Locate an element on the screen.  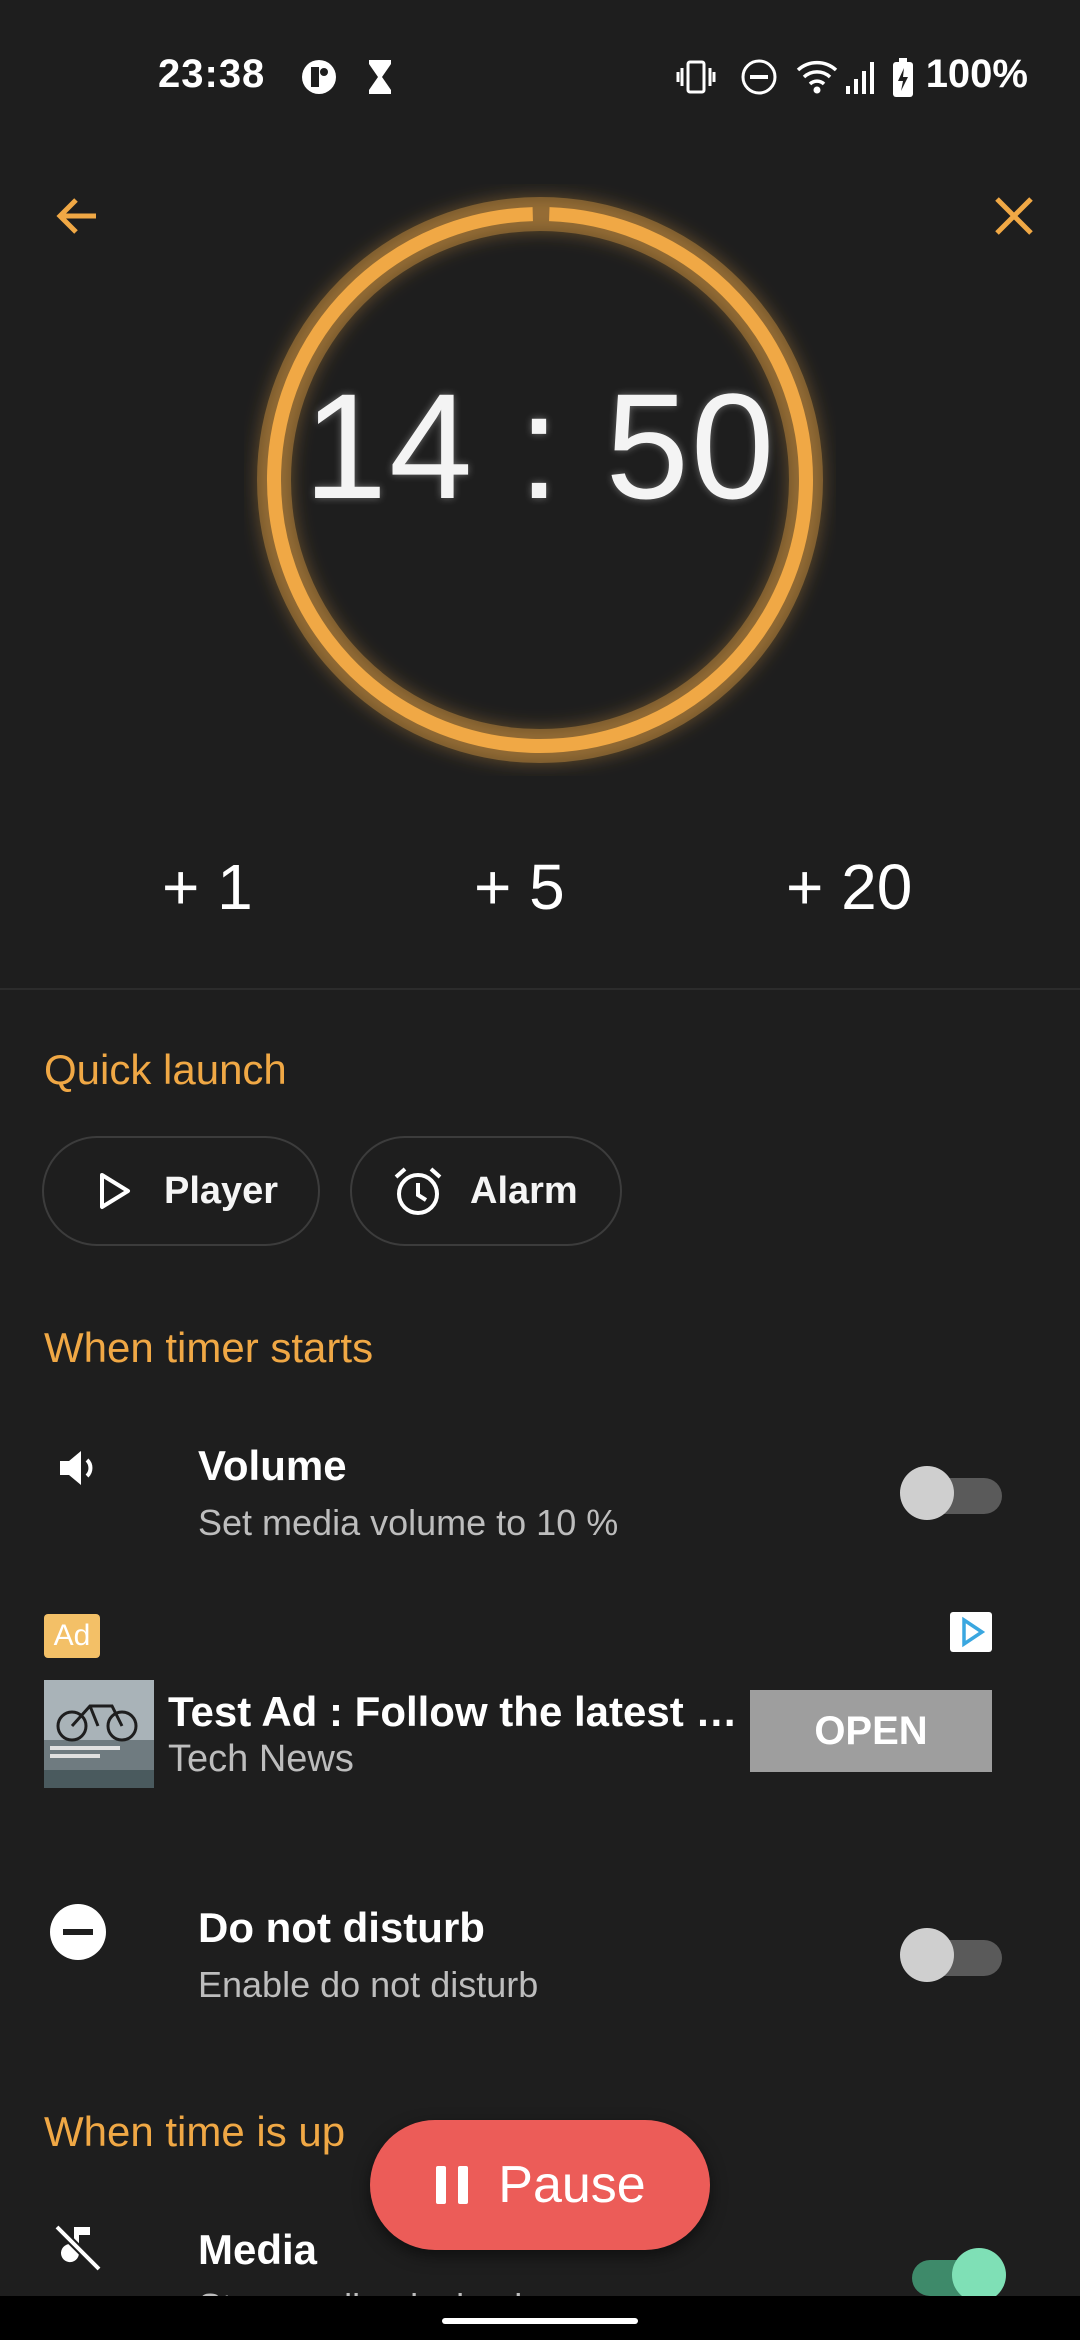
volume-subtitle: Set media volume to 10 % is located at coordinates (408, 1522).